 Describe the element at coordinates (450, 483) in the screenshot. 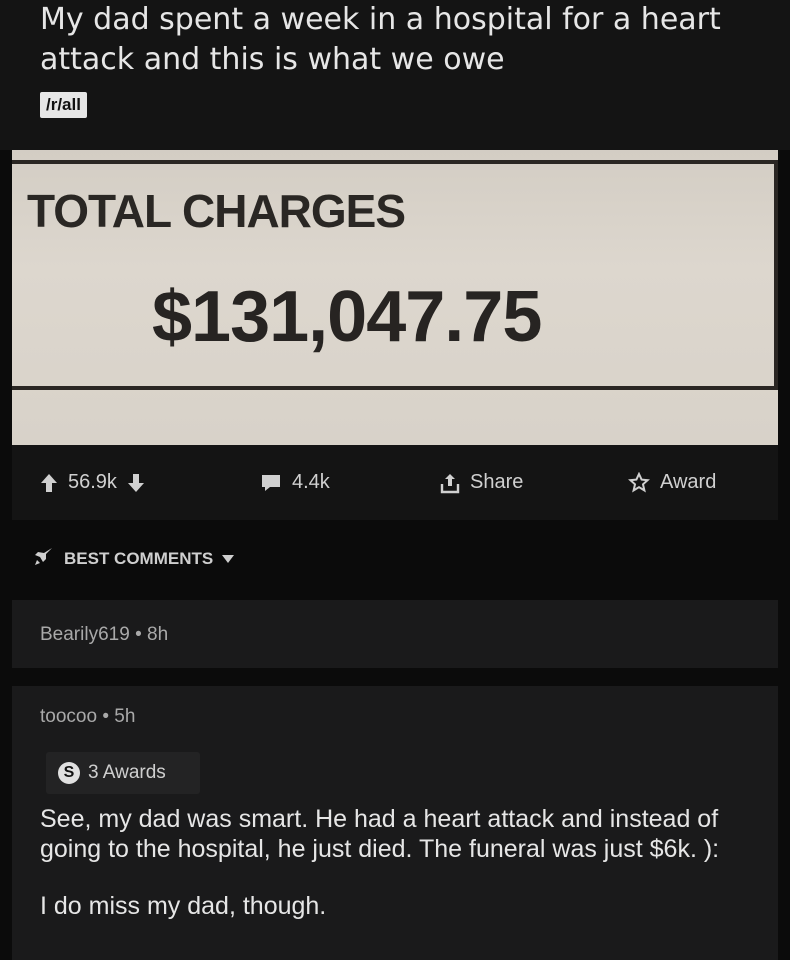

I see `share-icon` at that location.